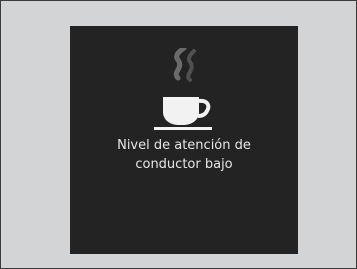 This screenshot has width=357, height=269. What do you see at coordinates (184, 155) in the screenshot?
I see `driver-attention-message: Nivel de atención de conductor bajo` at bounding box center [184, 155].